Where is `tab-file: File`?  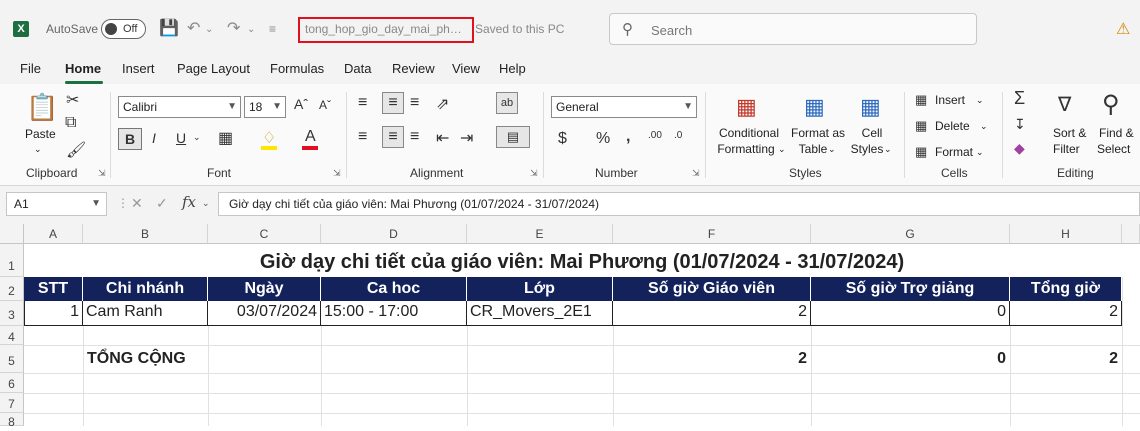 tab-file: File is located at coordinates (30, 68).